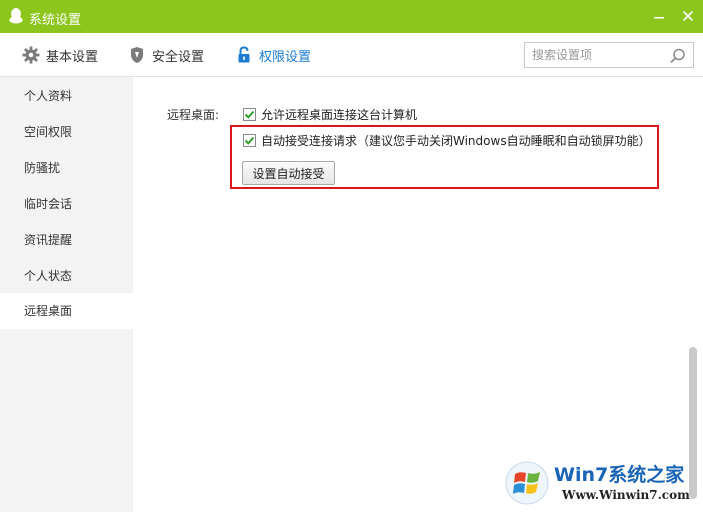  I want to click on tab-label: 基本设置, so click(72, 57).